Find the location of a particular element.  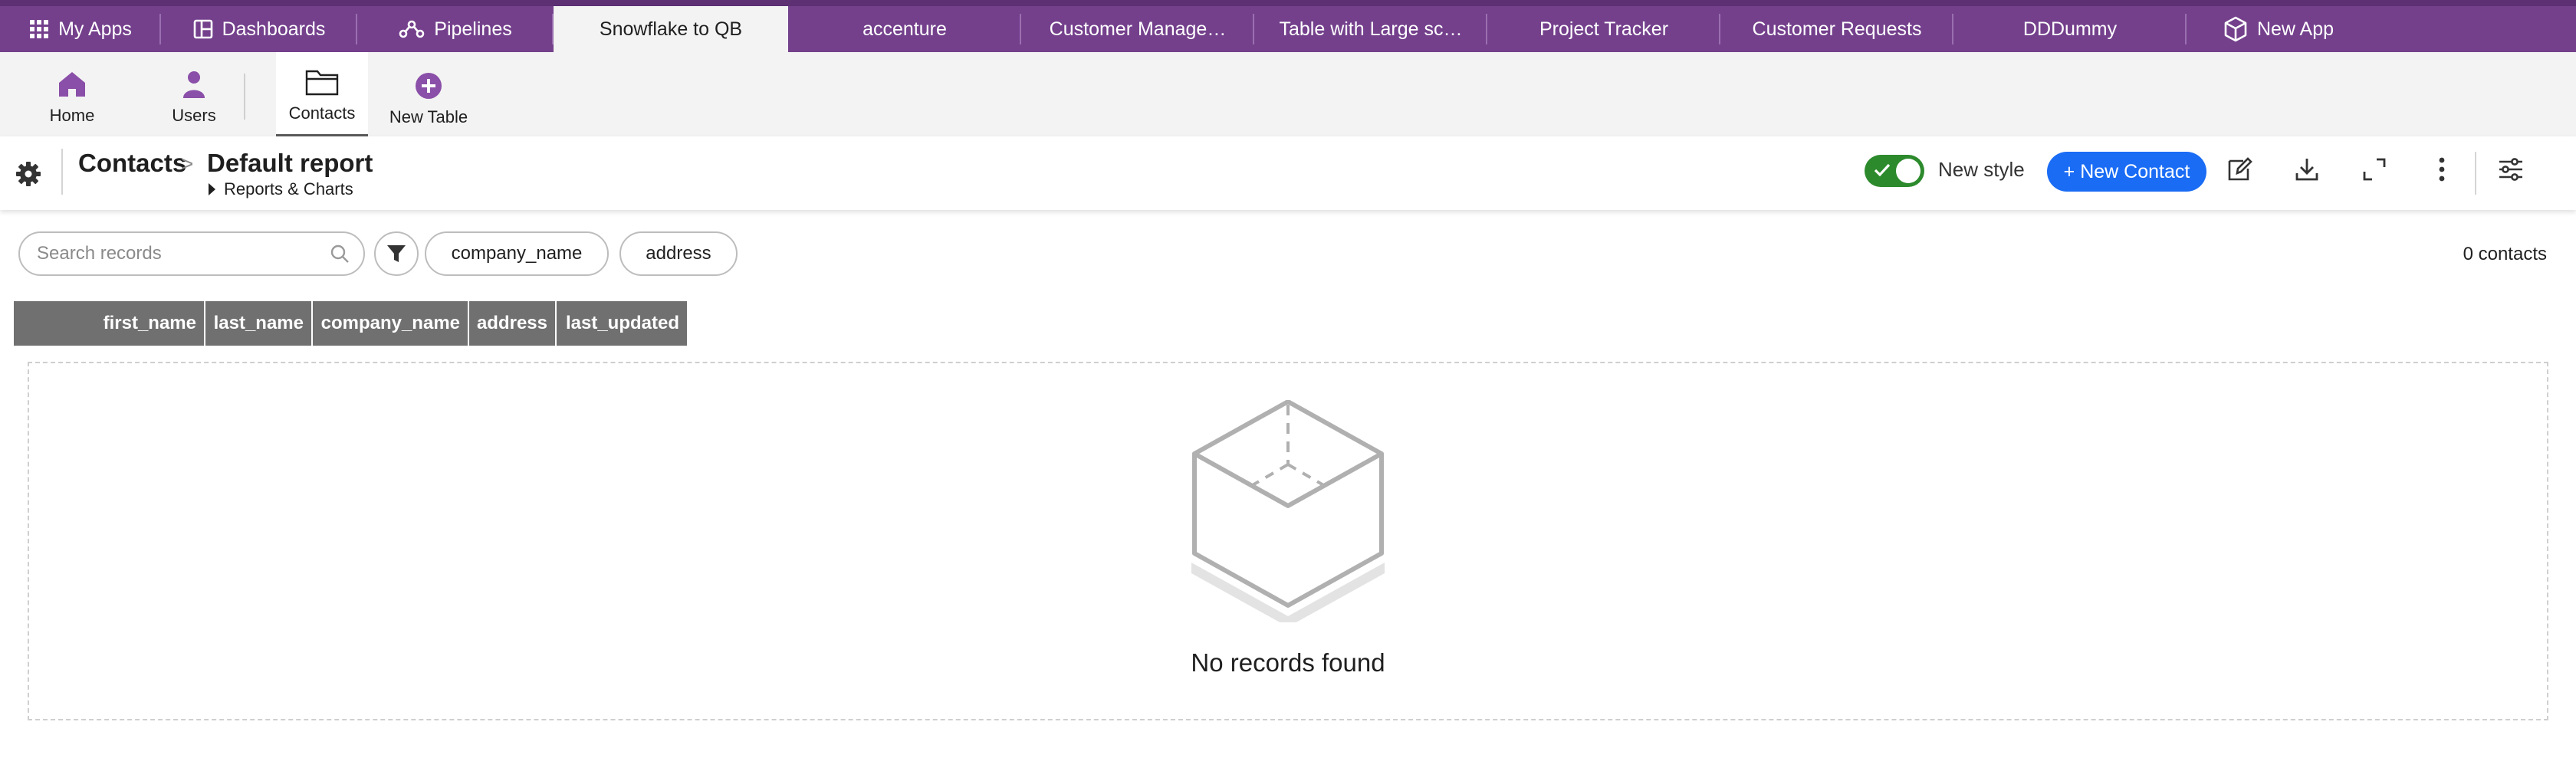

new-app-tab: New App is located at coordinates (2279, 29).